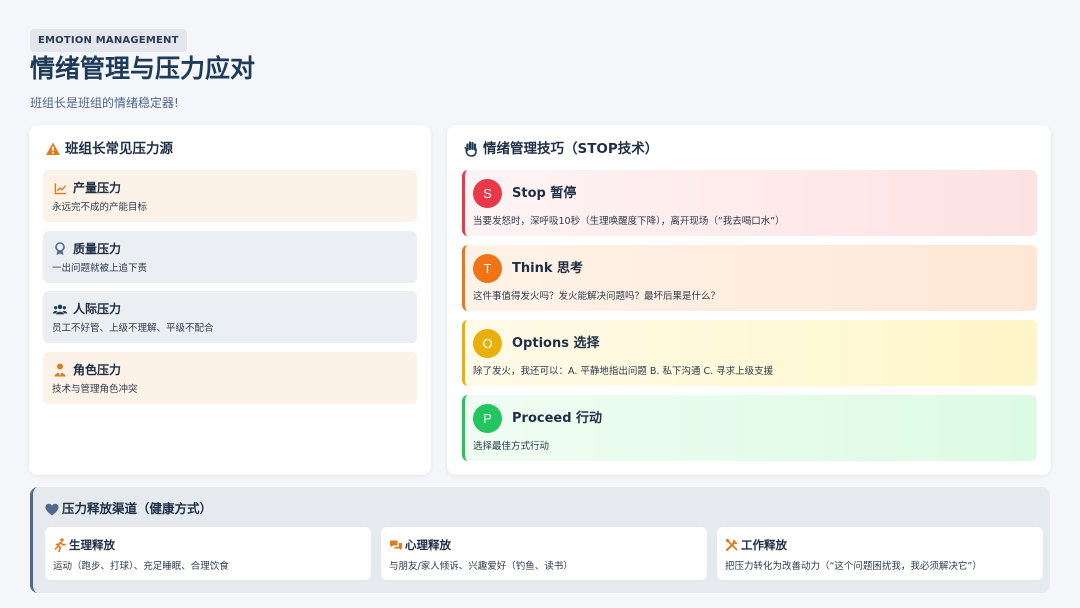 The width and height of the screenshot is (1080, 608). What do you see at coordinates (544, 553) in the screenshot?
I see `release-item: 心理释放 与朋友/家人倾诉、兴趣爱好（钓鱼、读书）` at bounding box center [544, 553].